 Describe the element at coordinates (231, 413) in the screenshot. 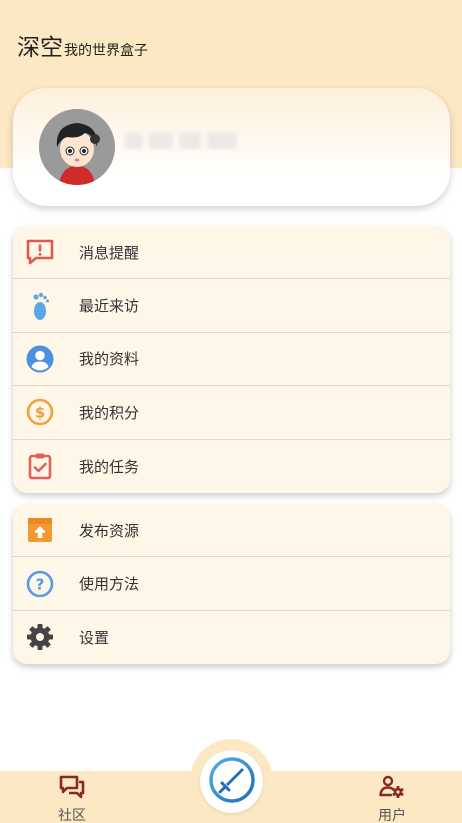

I see `menu-item-points: $ 我的积分` at that location.